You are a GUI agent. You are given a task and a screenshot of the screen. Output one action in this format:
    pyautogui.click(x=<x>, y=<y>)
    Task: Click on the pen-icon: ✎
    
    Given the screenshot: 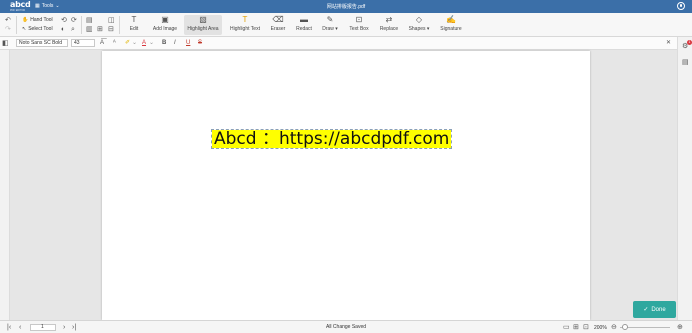 What is the action you would take?
    pyautogui.click(x=330, y=19)
    